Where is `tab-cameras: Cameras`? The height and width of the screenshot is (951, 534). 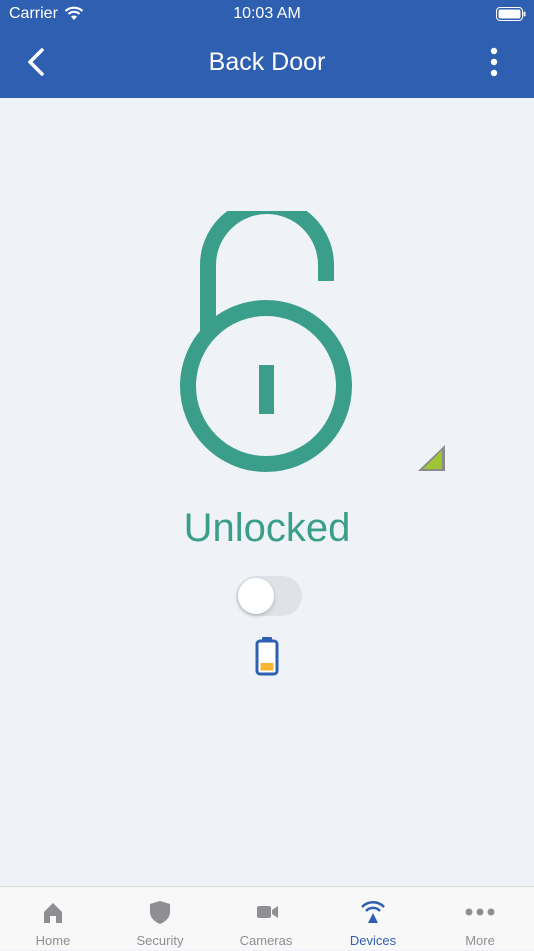
tab-cameras: Cameras is located at coordinates (266, 919).